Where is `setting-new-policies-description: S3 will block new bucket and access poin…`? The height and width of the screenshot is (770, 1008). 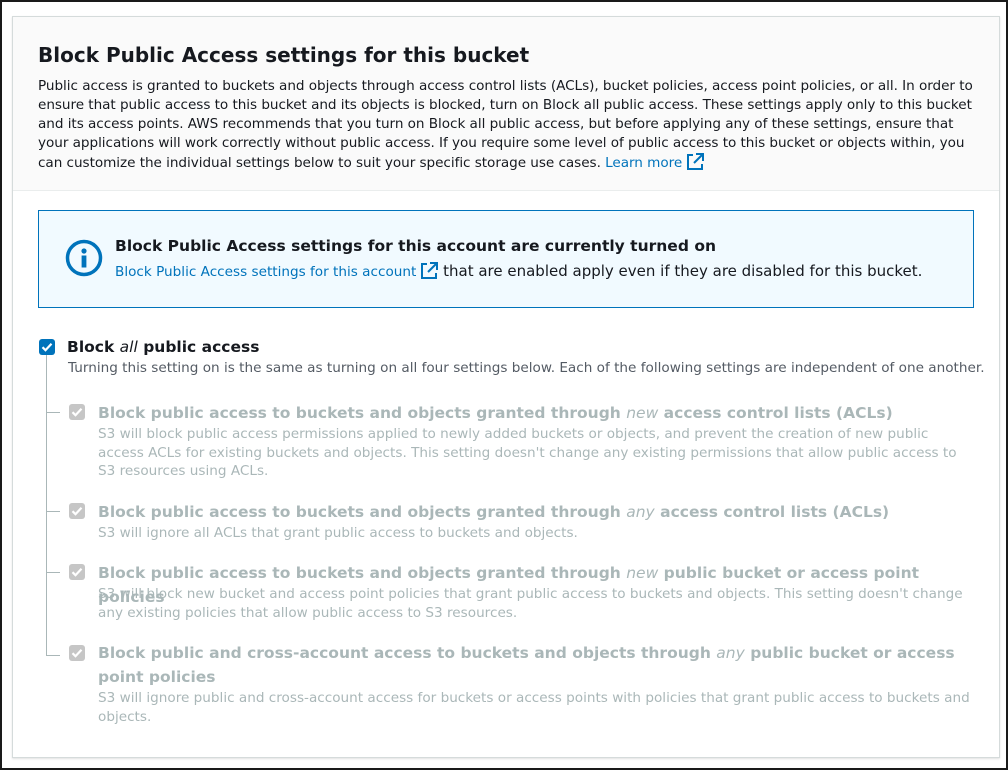
setting-new-policies-description: S3 will block new bucket and access poin… is located at coordinates (530, 603).